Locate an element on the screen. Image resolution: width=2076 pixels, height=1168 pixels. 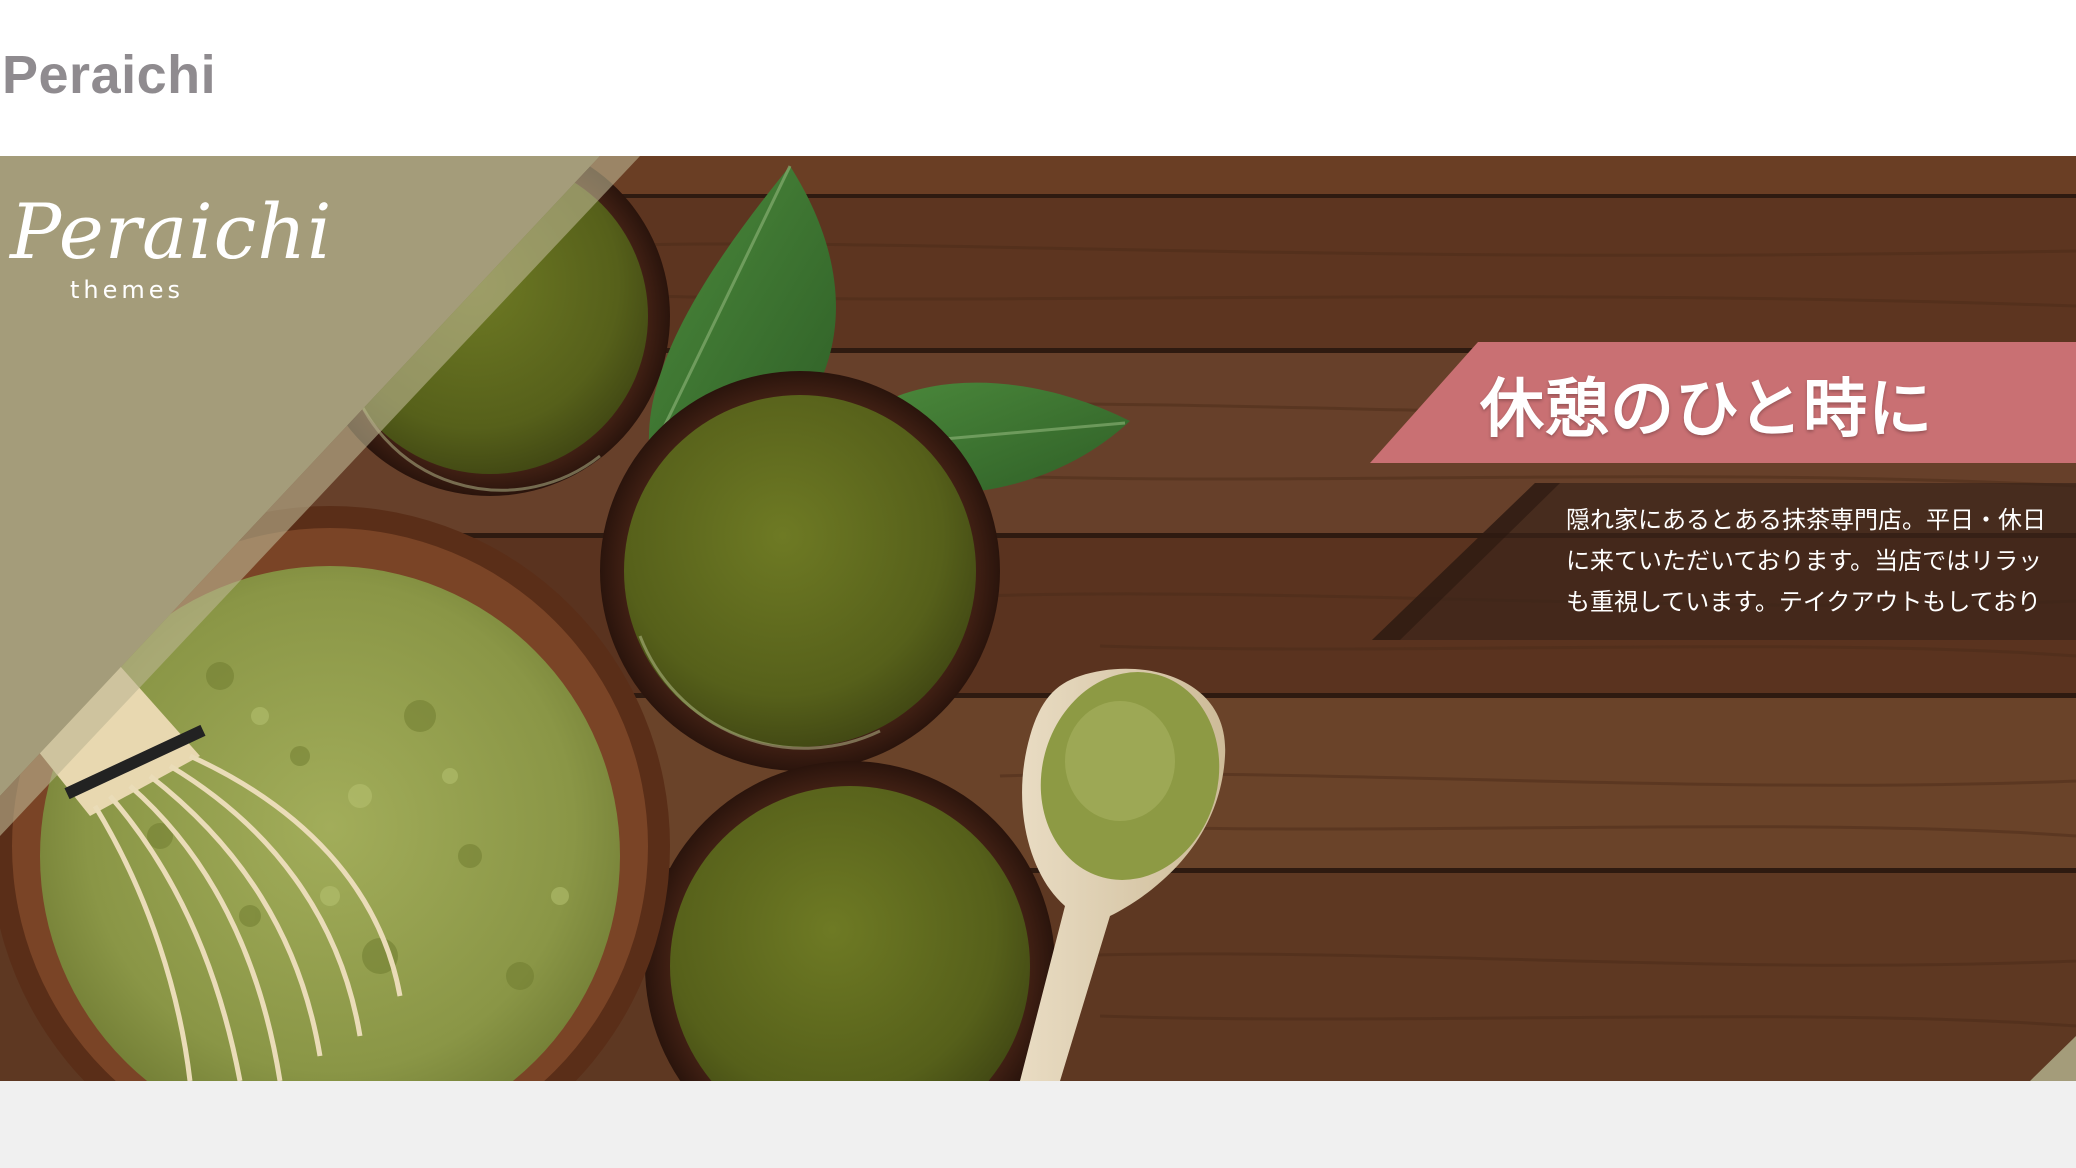
hero-catch-title: 休憩のひと時に is located at coordinates (1707, 410).